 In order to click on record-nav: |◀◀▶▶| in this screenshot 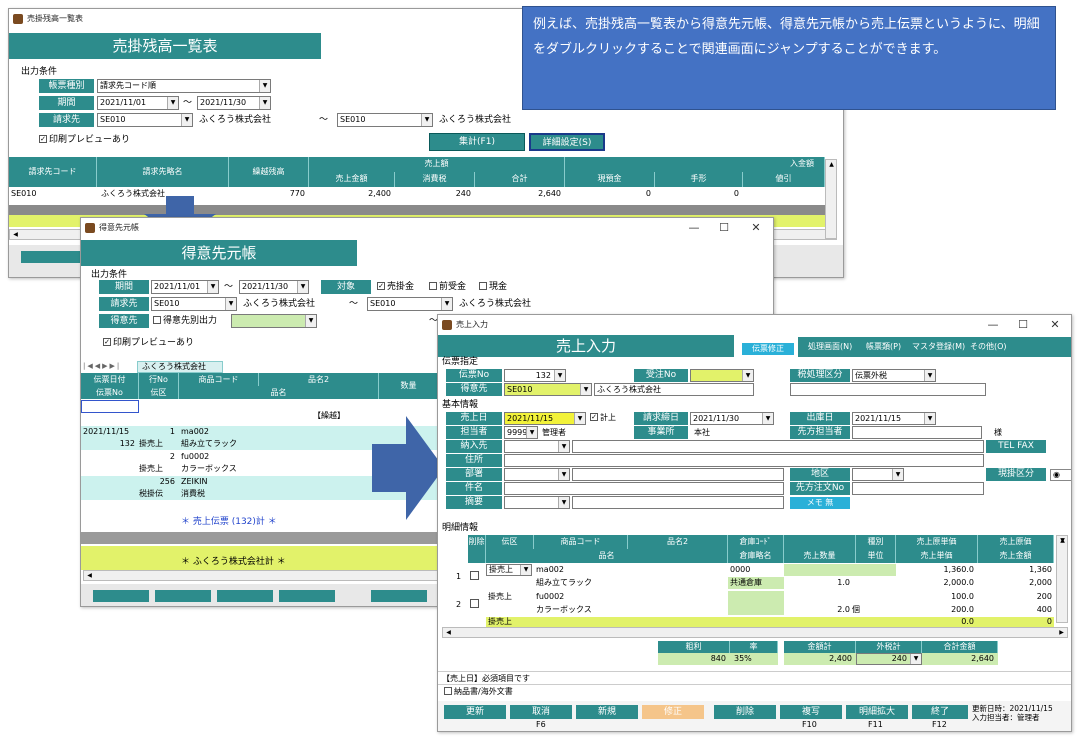, I will do `click(110, 367)`.